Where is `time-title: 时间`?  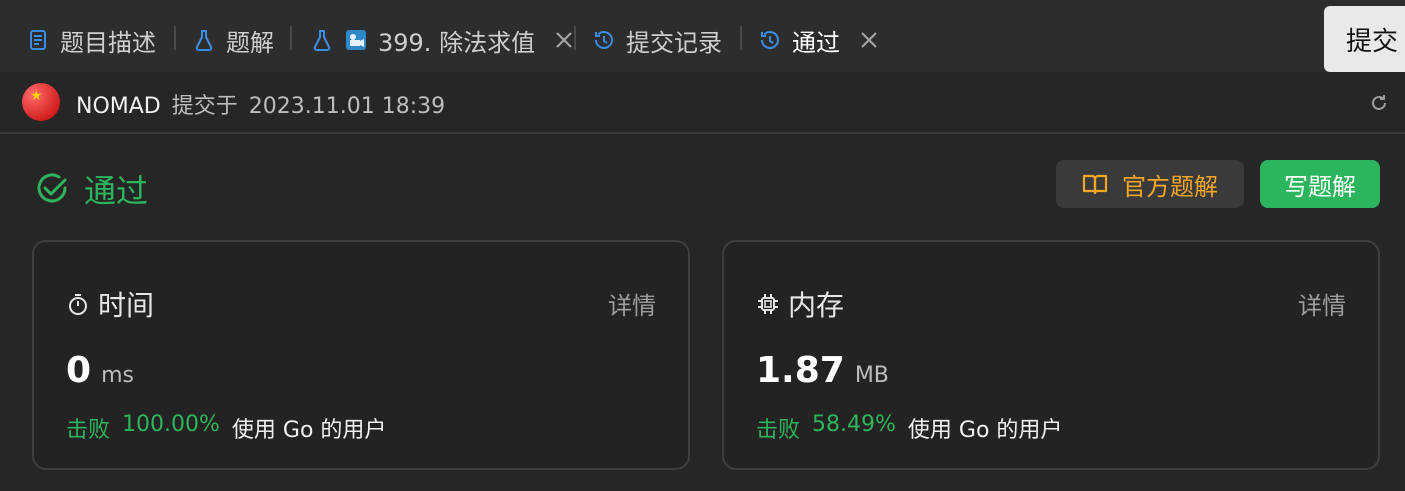 time-title: 时间 is located at coordinates (110, 304).